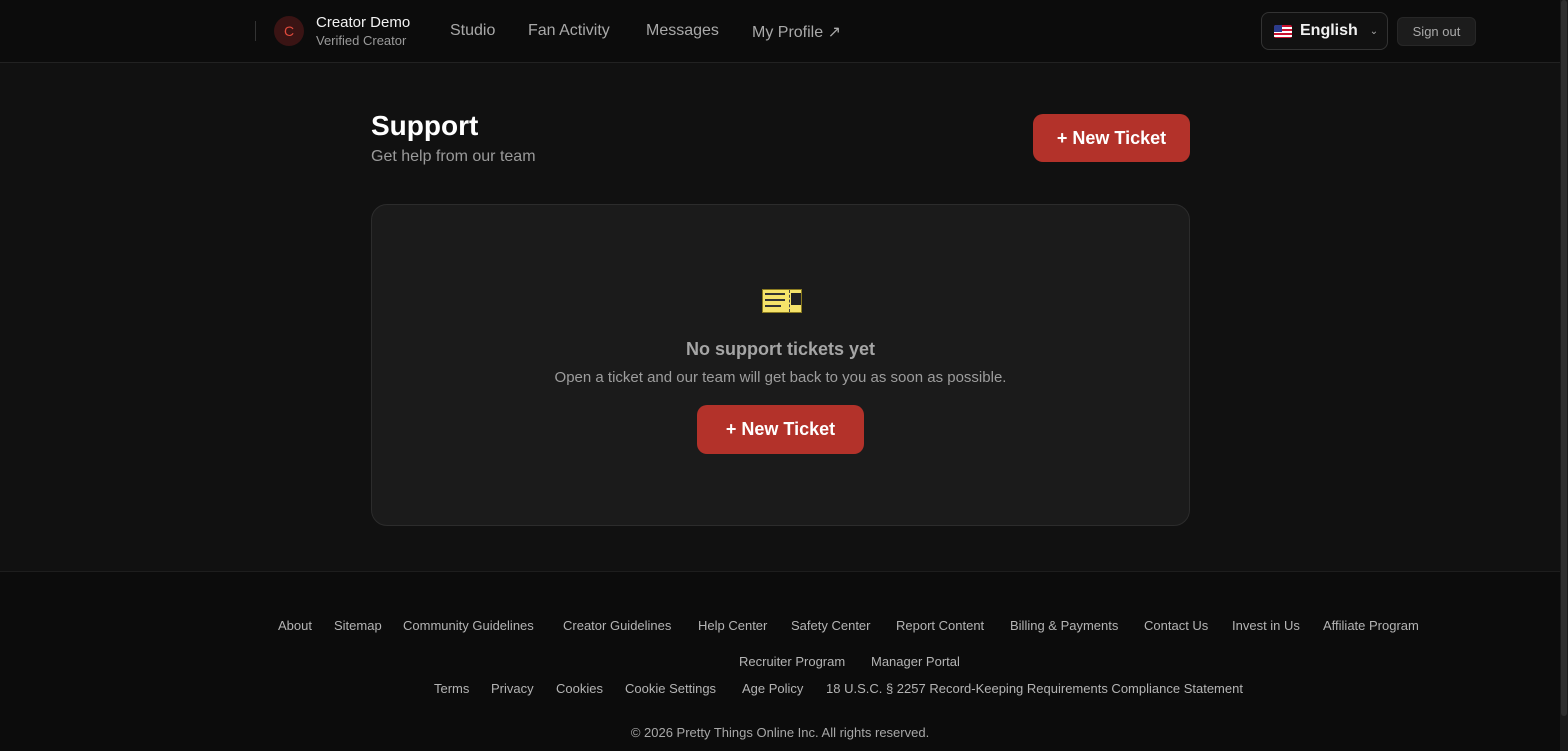  Describe the element at coordinates (295, 625) in the screenshot. I see `footer-link-about: About` at that location.